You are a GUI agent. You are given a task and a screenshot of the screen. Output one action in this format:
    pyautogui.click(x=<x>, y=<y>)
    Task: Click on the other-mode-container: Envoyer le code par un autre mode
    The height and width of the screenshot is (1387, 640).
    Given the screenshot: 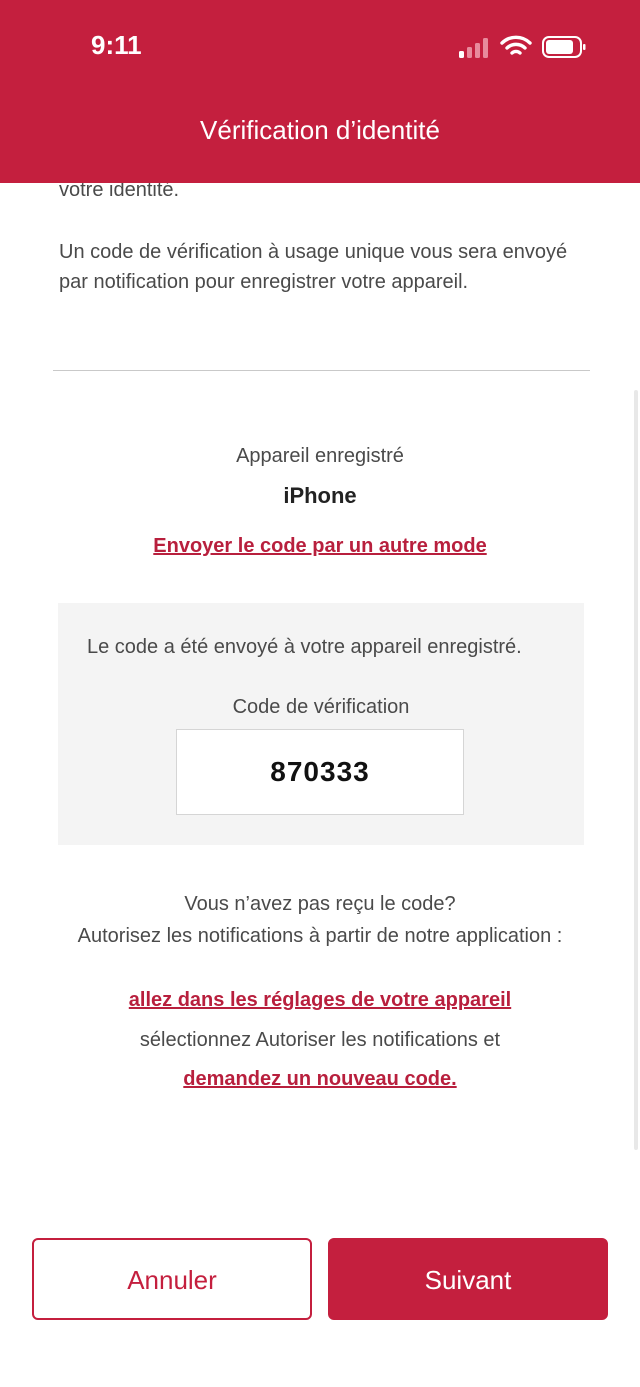 What is the action you would take?
    pyautogui.click(x=320, y=546)
    